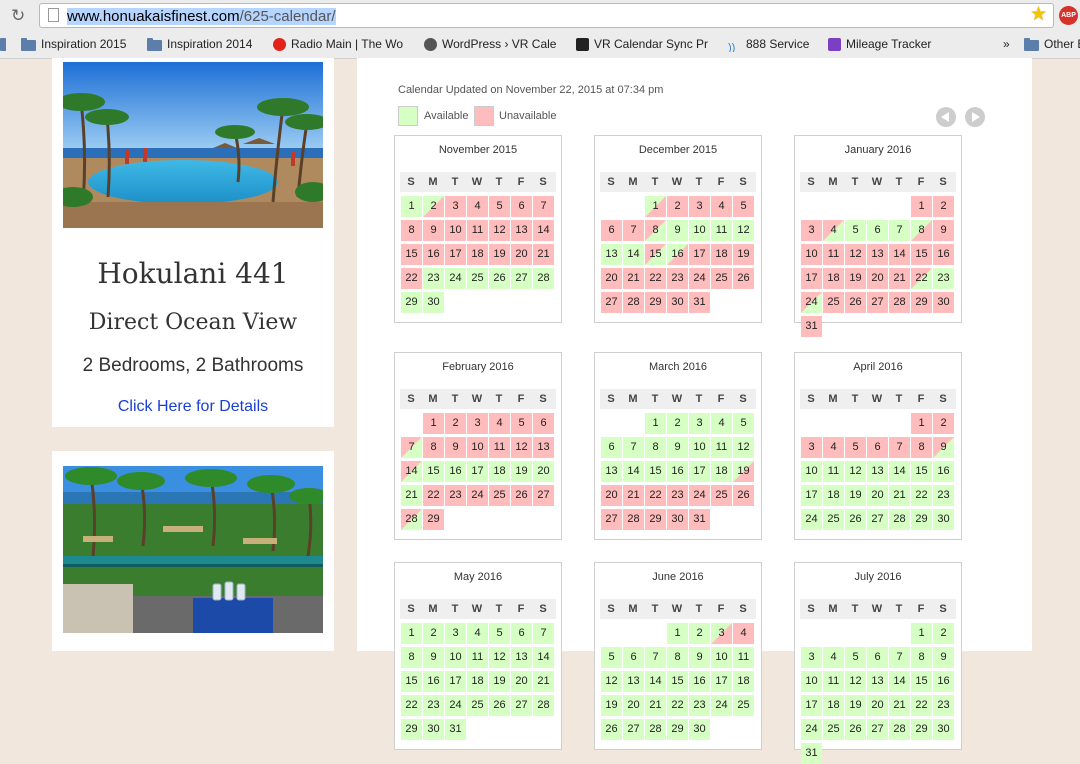 The height and width of the screenshot is (764, 1080). Describe the element at coordinates (1038, 15) in the screenshot. I see `bookmark-star-icon: ★` at that location.